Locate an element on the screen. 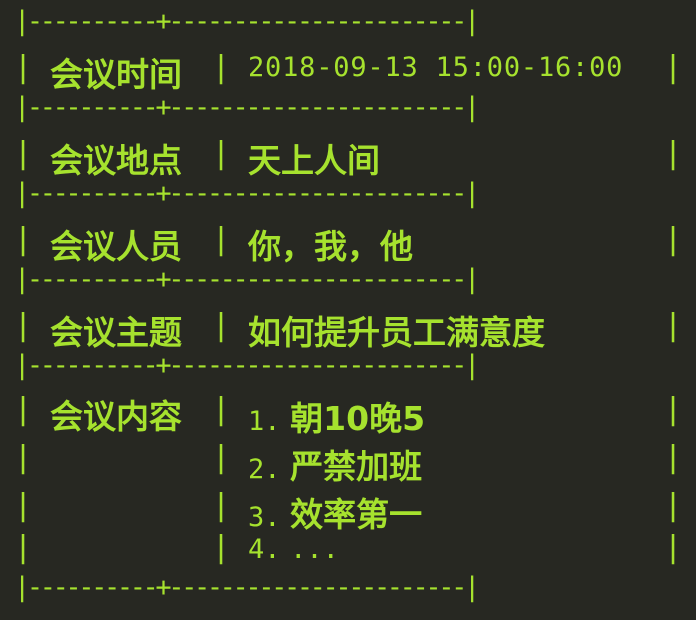 The width and height of the screenshot is (696, 620). list-item-number: 1. is located at coordinates (264, 421).